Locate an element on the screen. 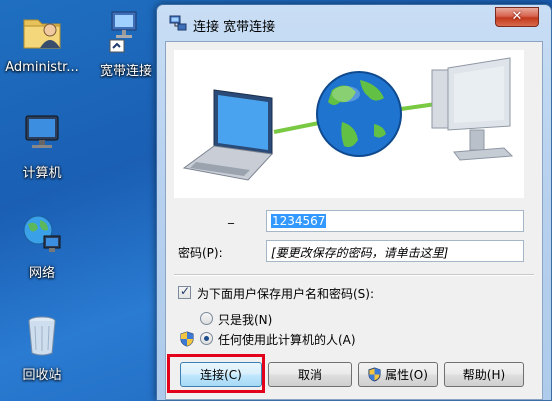 The height and width of the screenshot is (401, 552). cancel-button: 取消 is located at coordinates (310, 374).